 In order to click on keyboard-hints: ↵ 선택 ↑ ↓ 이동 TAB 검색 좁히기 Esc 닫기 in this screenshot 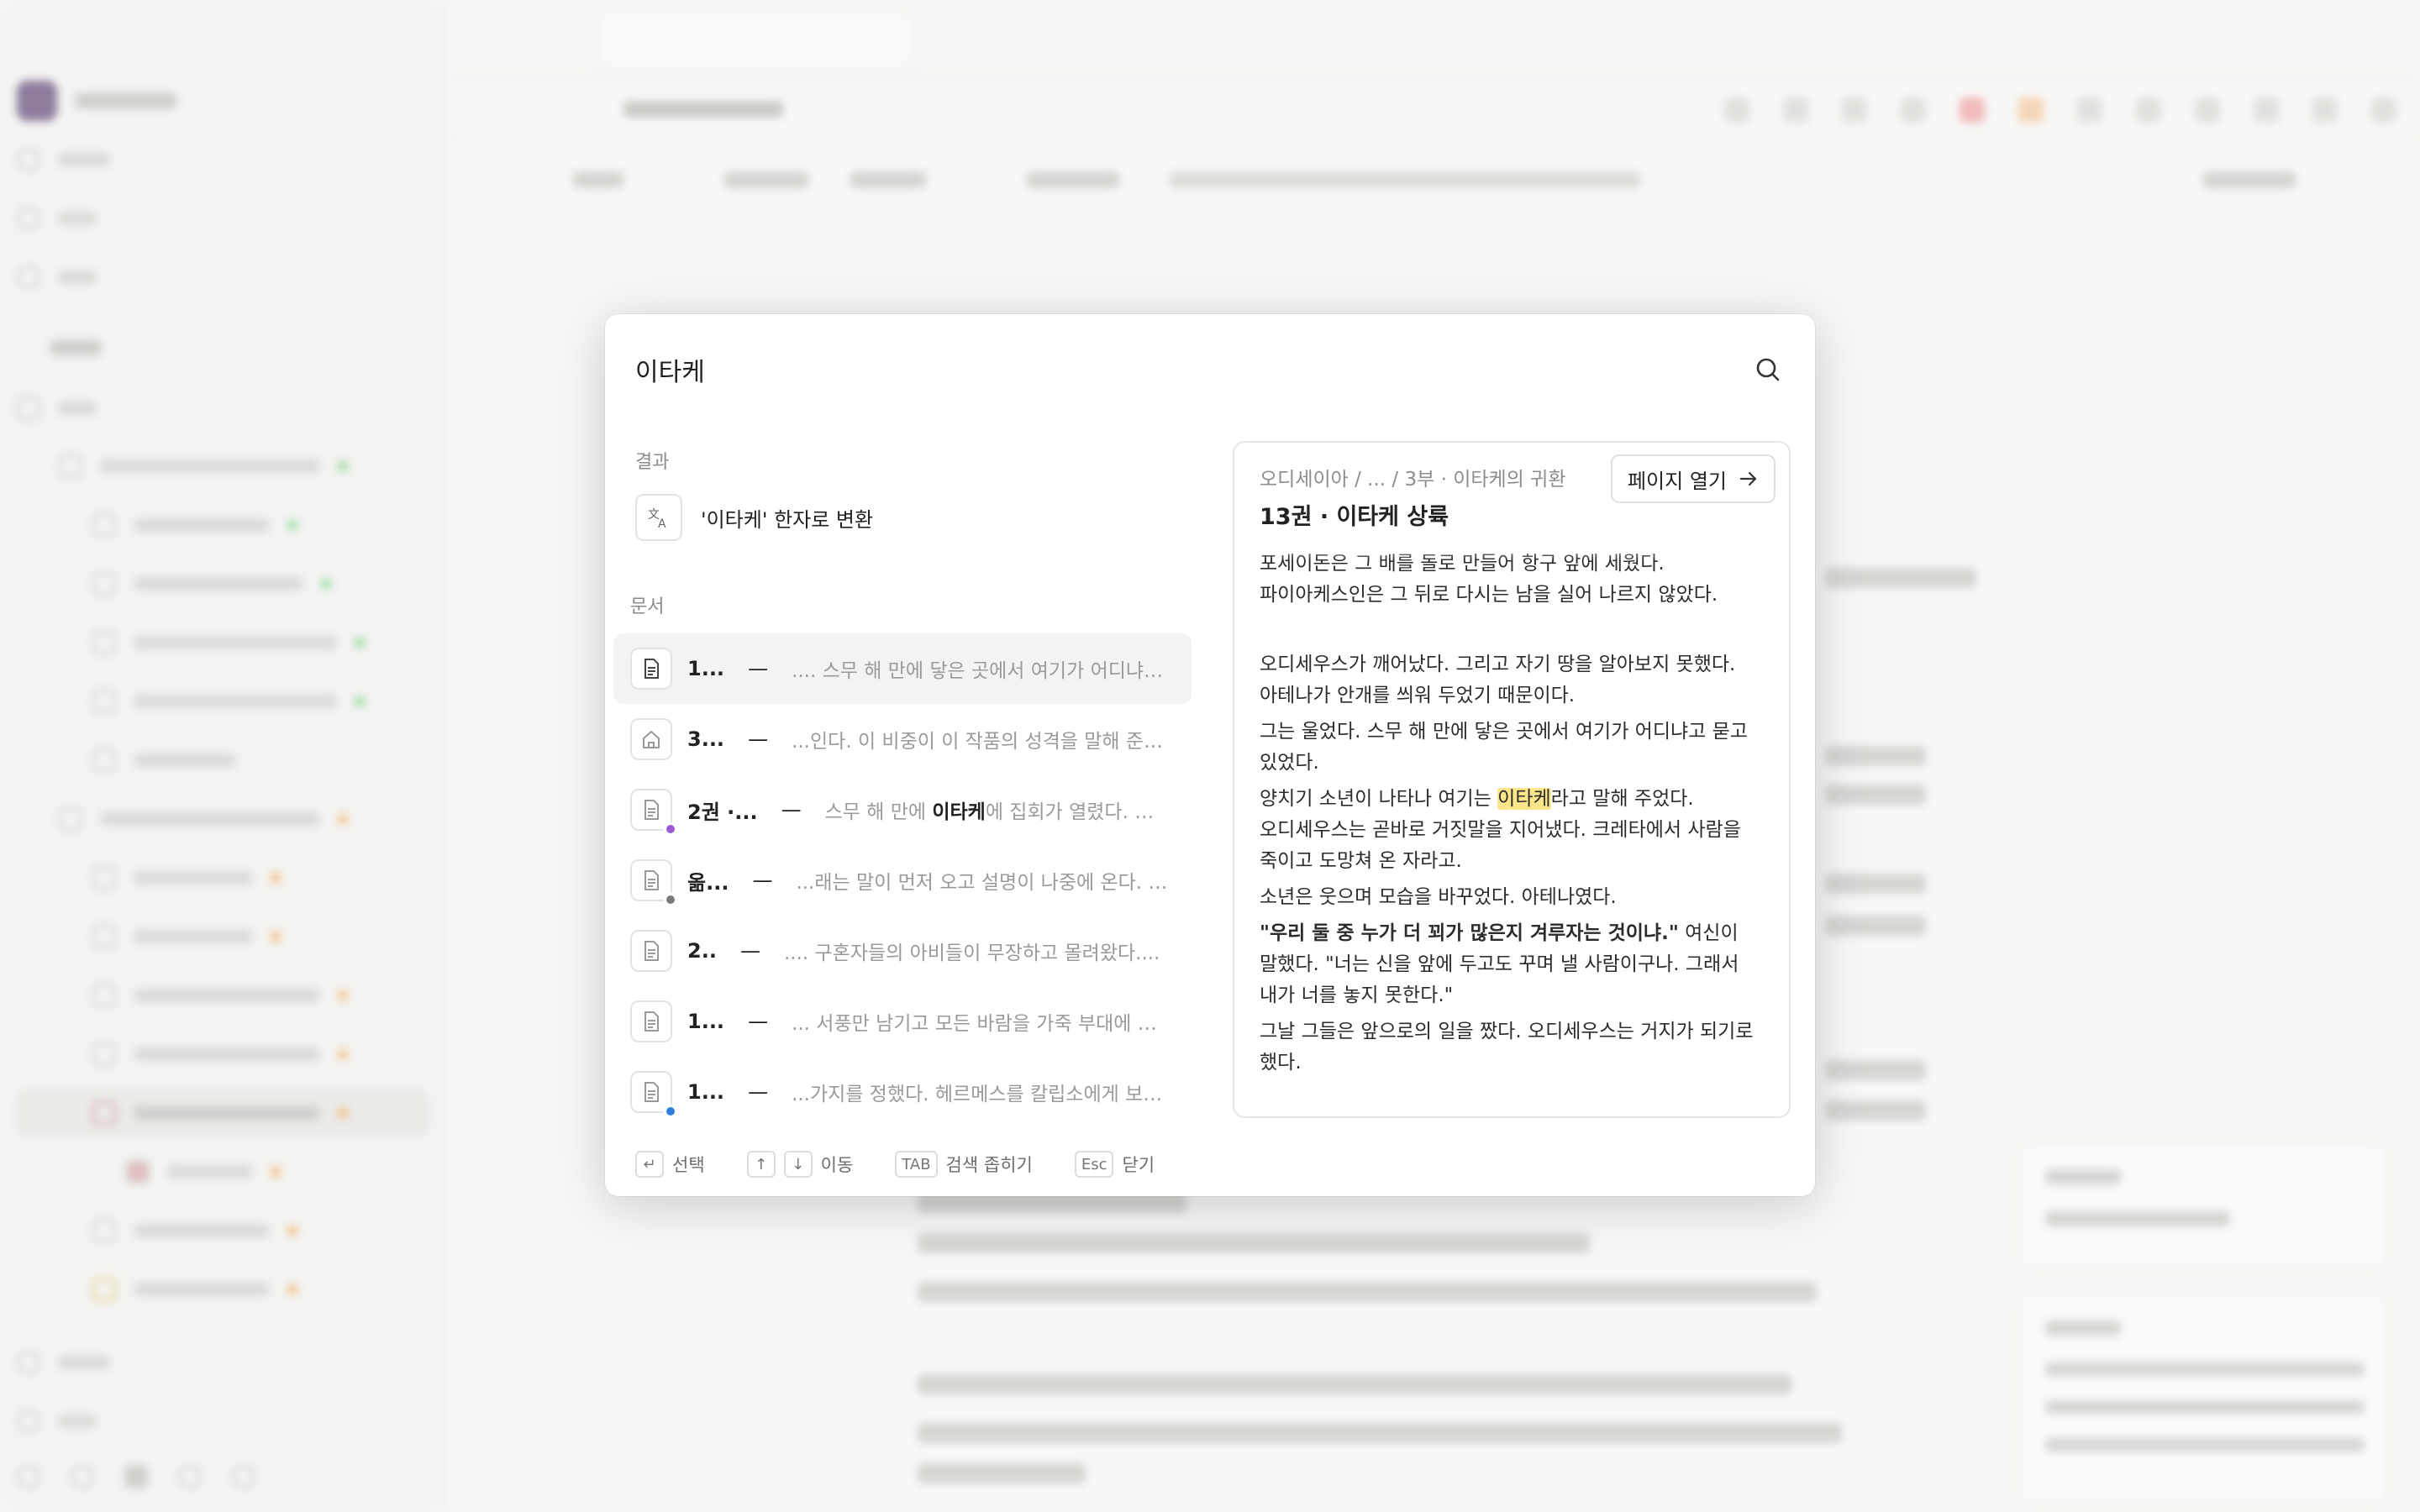, I will do `click(895, 1164)`.